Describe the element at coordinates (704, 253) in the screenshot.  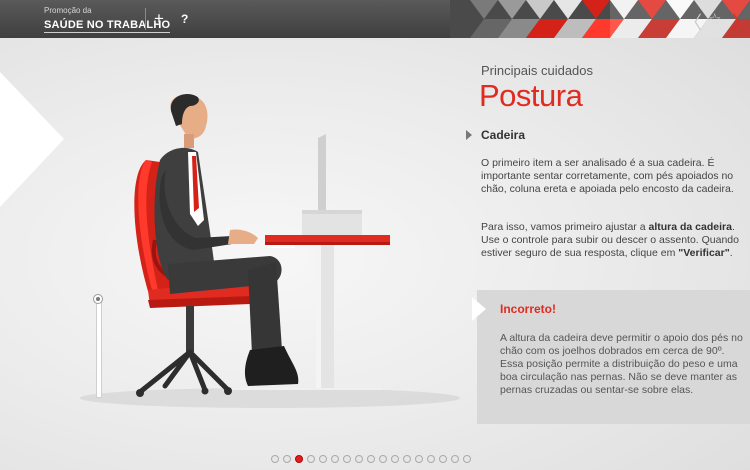
I see `instruction-verify-quote: "Verificar"` at that location.